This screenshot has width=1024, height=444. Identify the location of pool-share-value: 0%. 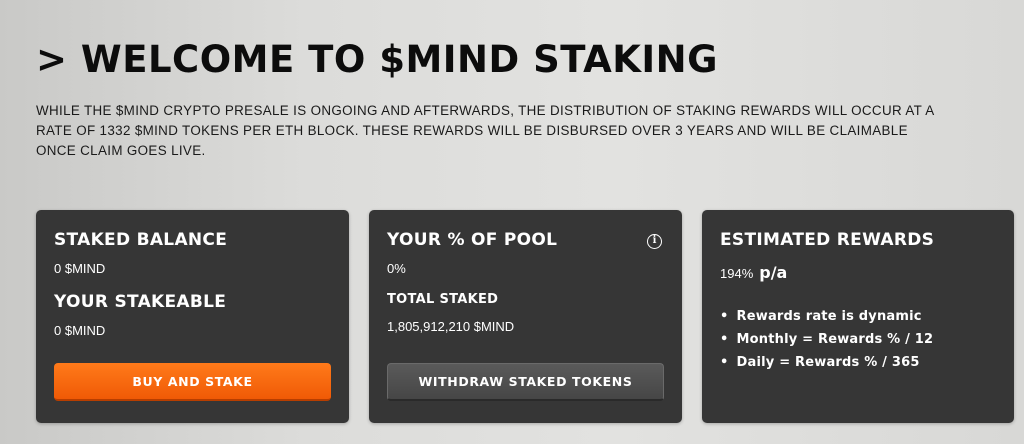
(396, 268).